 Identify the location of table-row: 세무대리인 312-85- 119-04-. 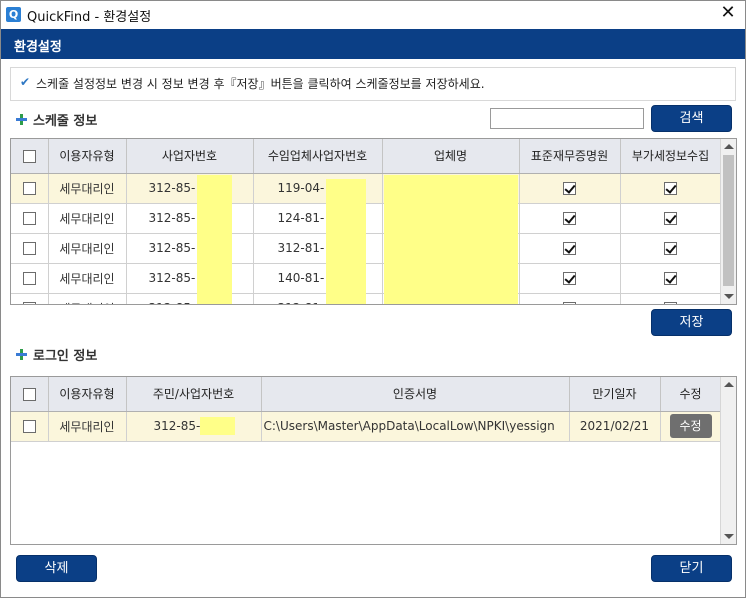
(366, 188).